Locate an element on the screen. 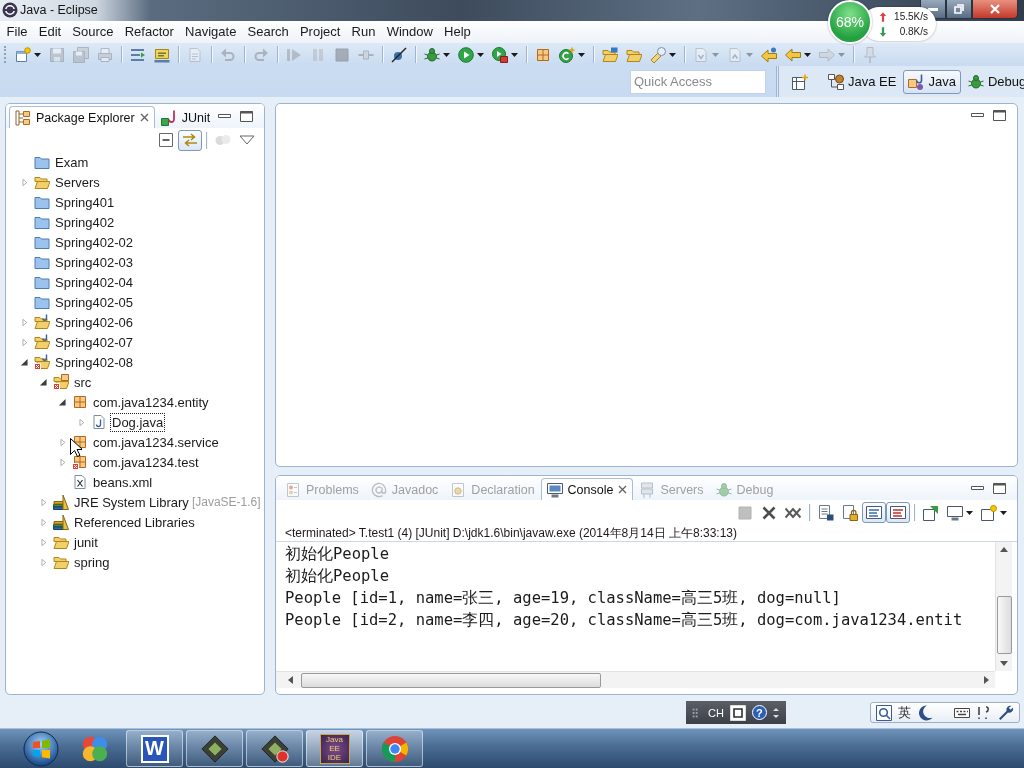  input-mode-indicator: 英 is located at coordinates (904, 712).